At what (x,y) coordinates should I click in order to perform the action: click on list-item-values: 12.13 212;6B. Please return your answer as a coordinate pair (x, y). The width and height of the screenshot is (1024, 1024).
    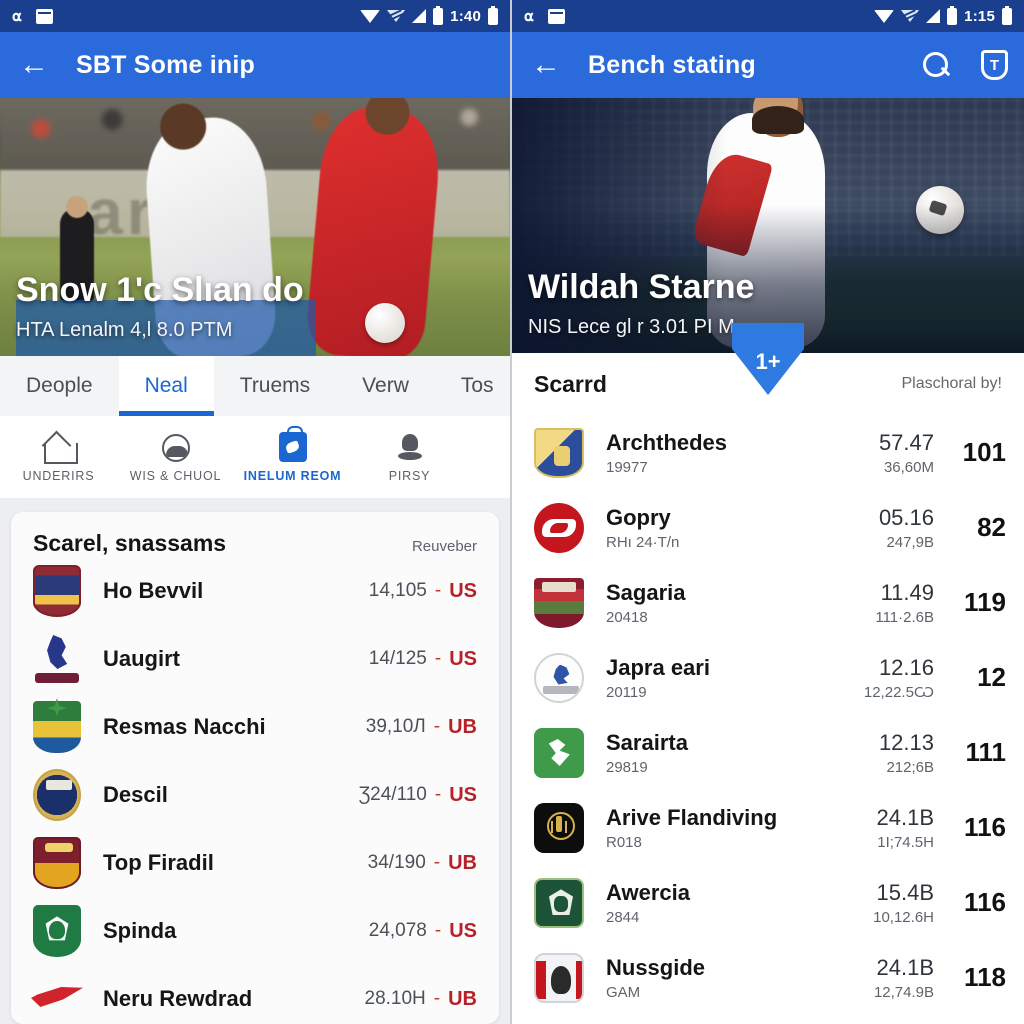
    Looking at the image, I should click on (906, 753).